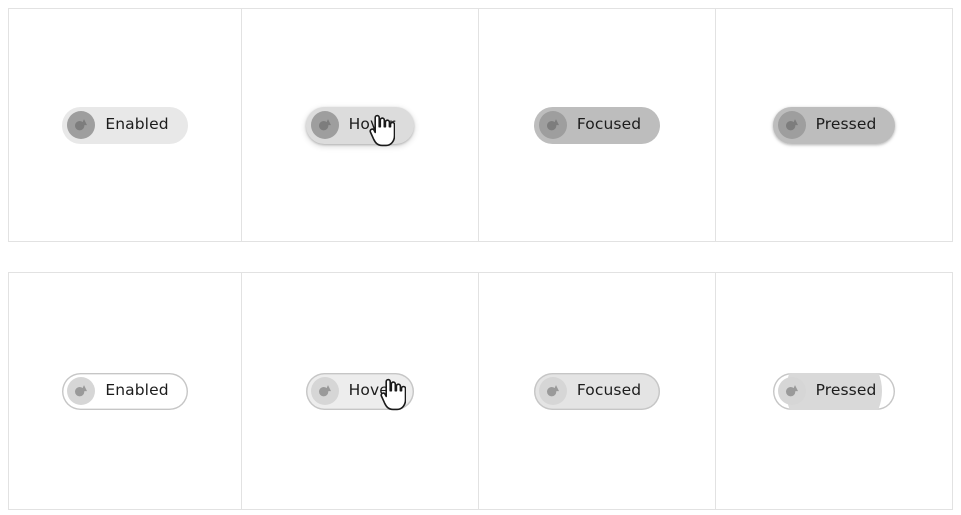  I want to click on cell-filled-enabled: Enabled, so click(125, 125).